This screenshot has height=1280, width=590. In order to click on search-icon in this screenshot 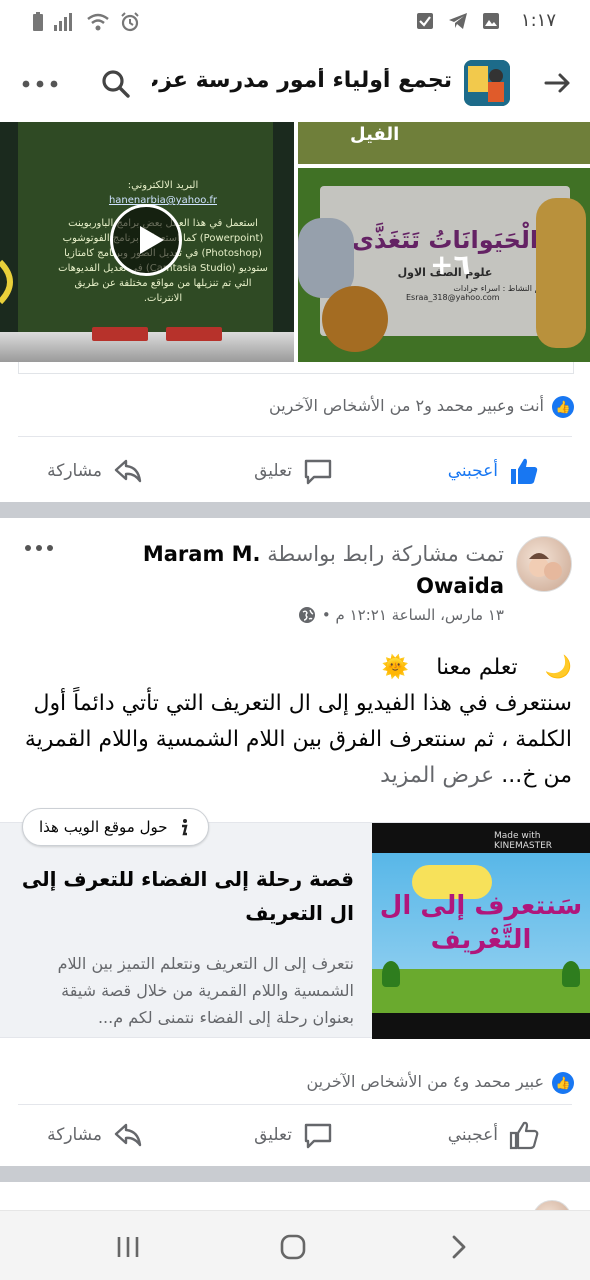, I will do `click(116, 84)`.